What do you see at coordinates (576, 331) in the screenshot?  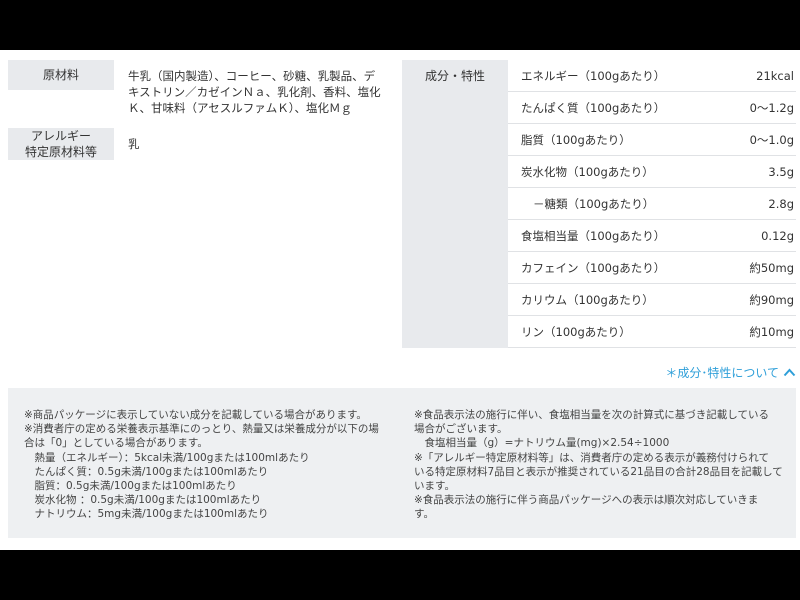 I see `nutrient-name: リン（100gあたり）` at bounding box center [576, 331].